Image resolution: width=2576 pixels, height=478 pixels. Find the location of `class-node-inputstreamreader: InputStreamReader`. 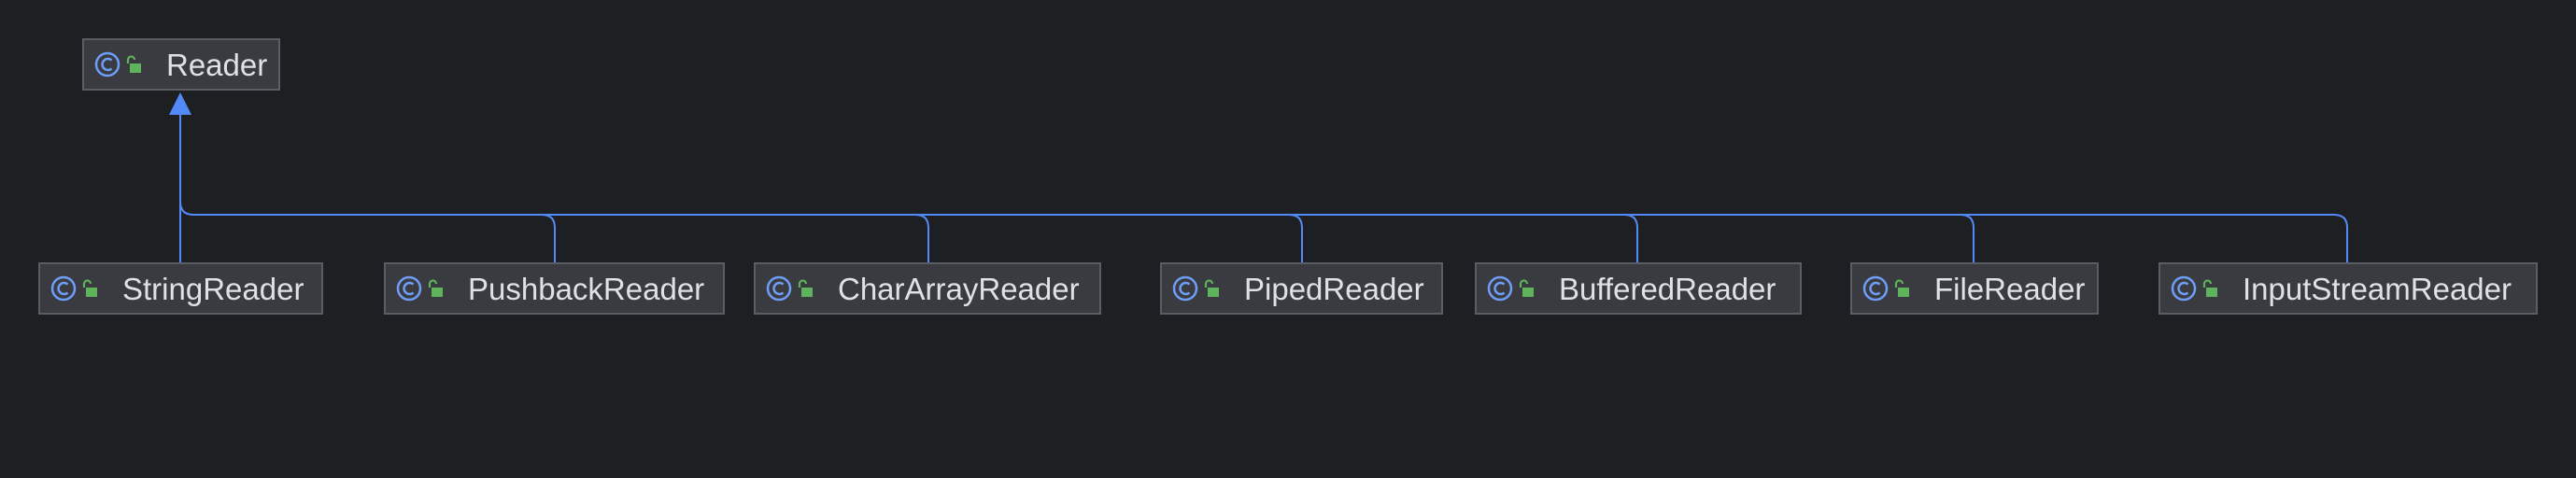

class-node-inputstreamreader: InputStreamReader is located at coordinates (2348, 288).